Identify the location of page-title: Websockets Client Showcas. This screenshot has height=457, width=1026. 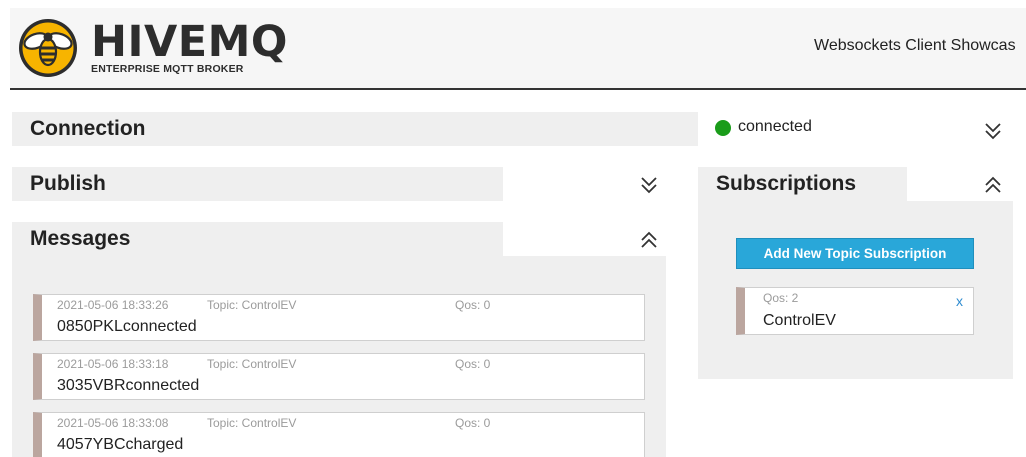
(915, 45).